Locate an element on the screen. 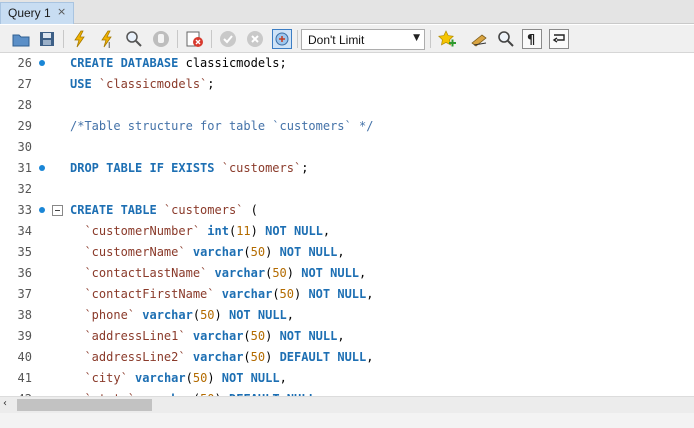 The image size is (694, 428). line-number: 41 is located at coordinates (24, 378).